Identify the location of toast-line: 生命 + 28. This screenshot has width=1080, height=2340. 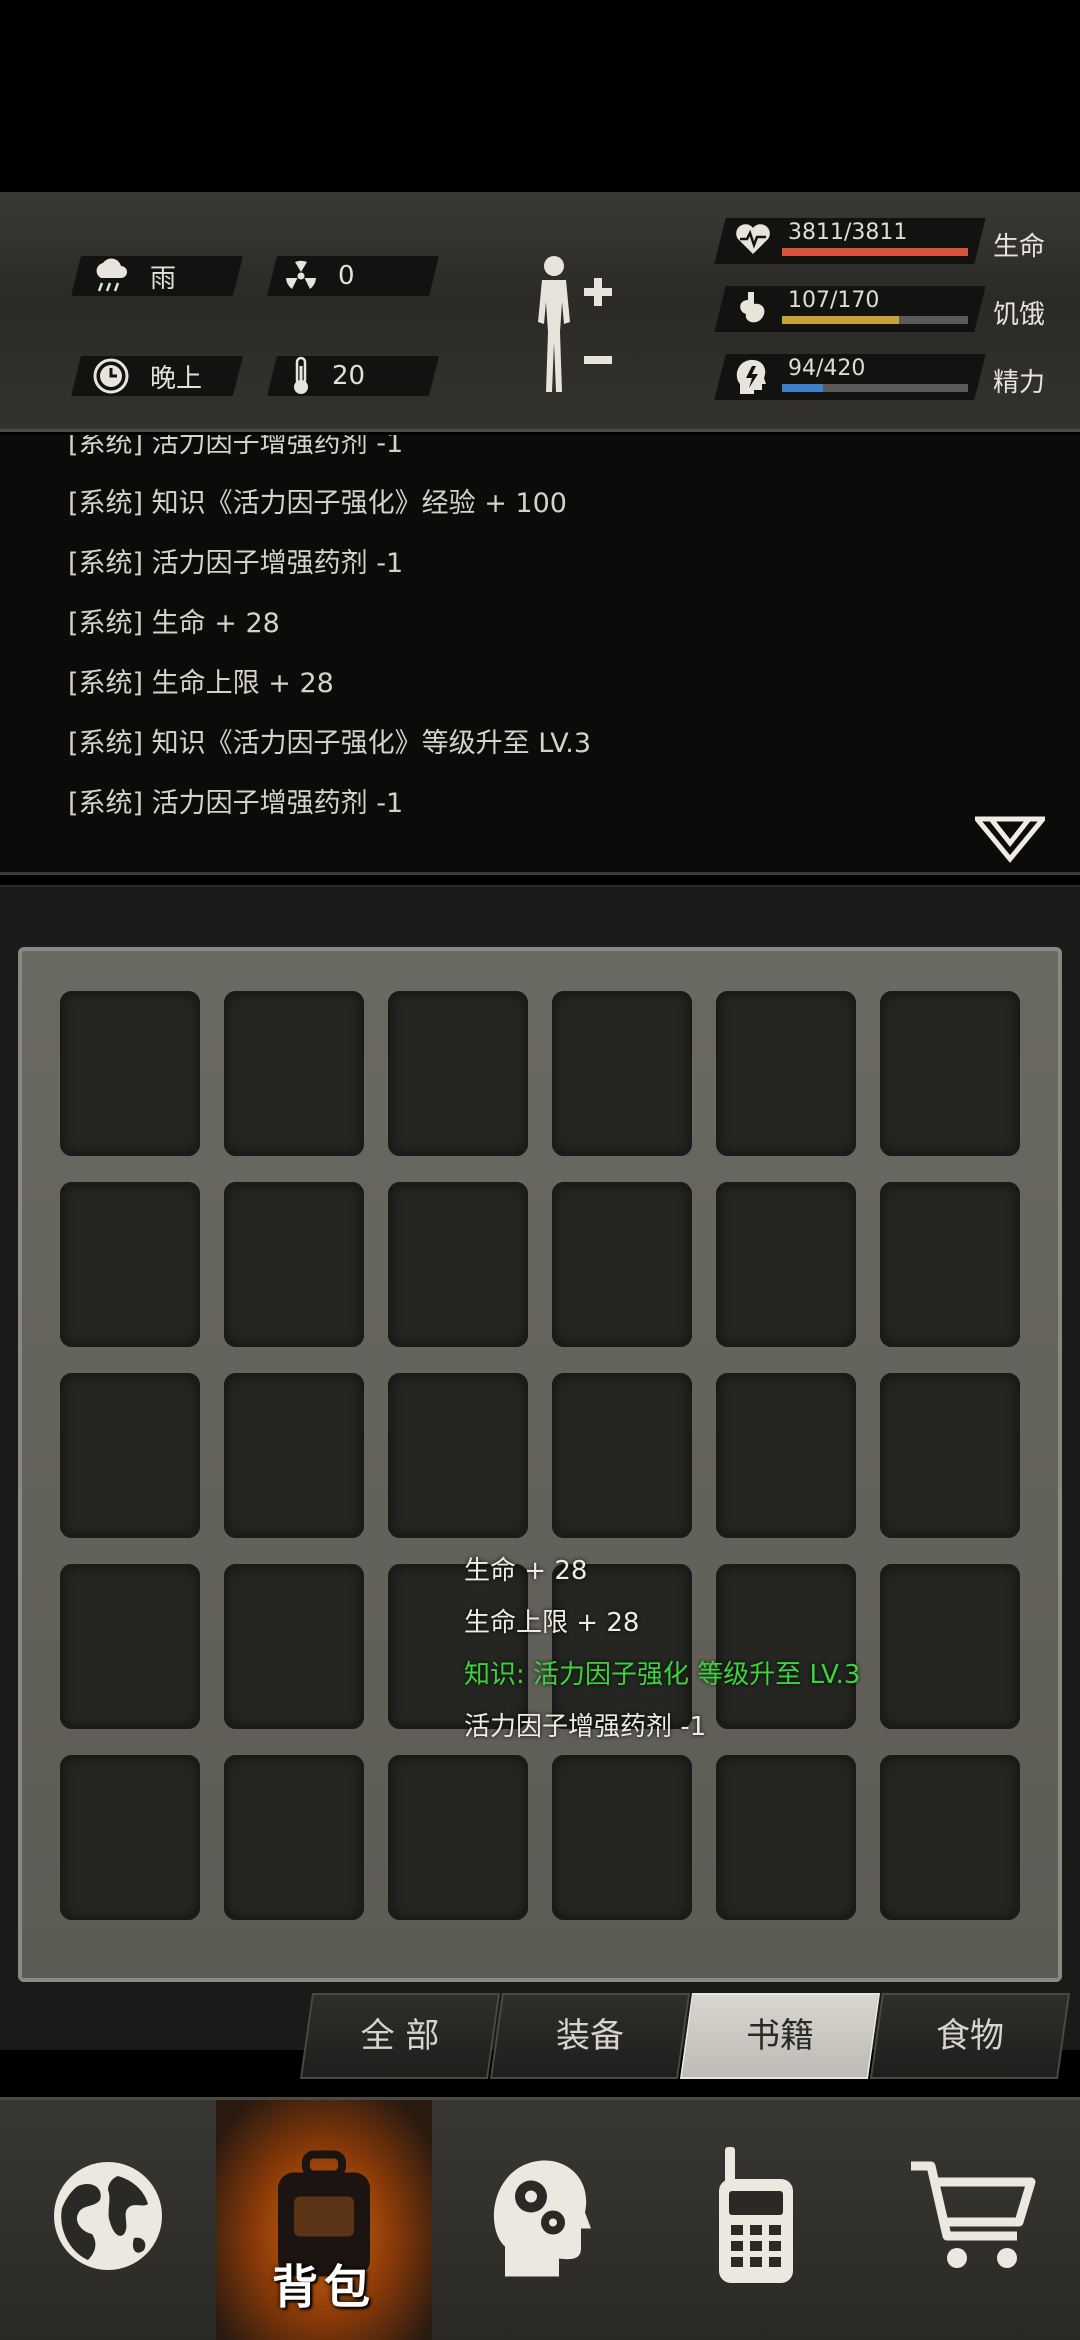
(526, 1571).